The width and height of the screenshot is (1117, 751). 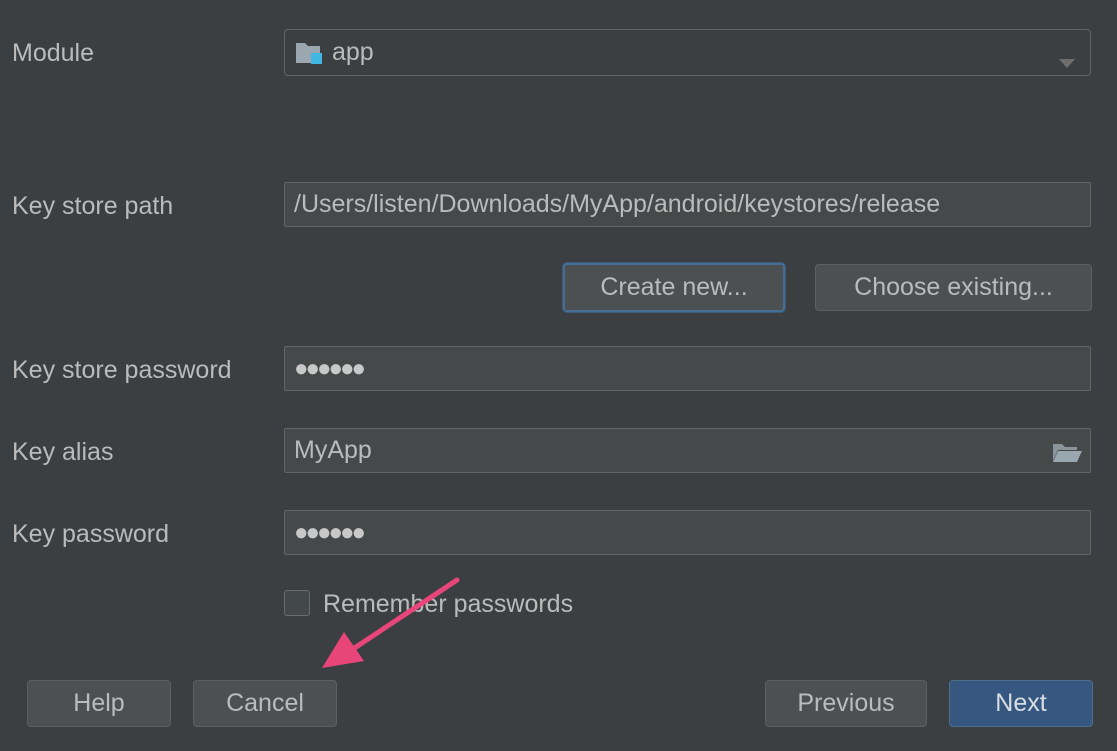 I want to click on key-alias-field: MyApp, so click(x=687, y=450).